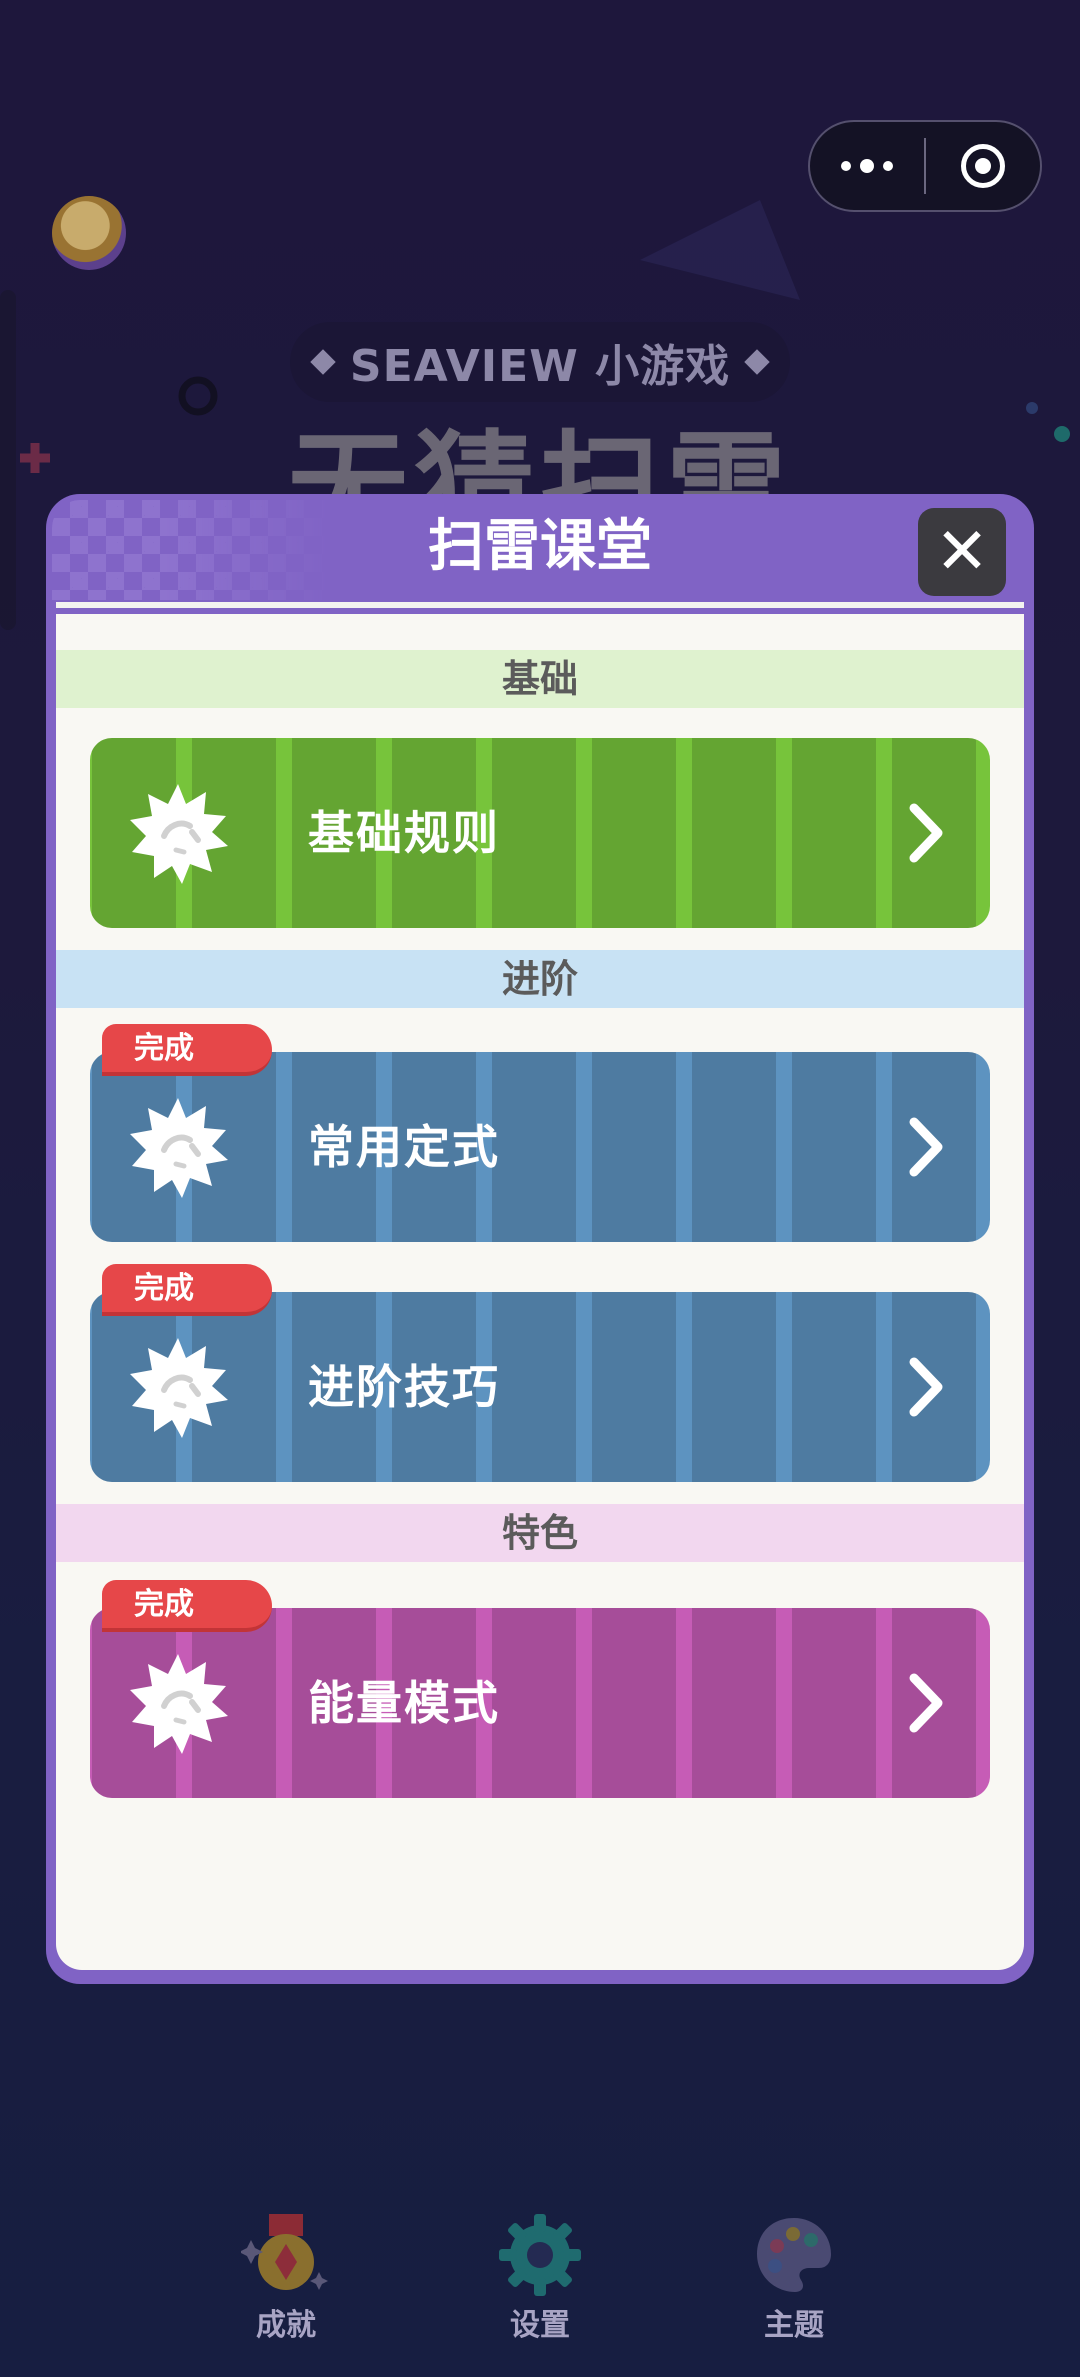  What do you see at coordinates (540, 833) in the screenshot?
I see `lesson-card-basic-rules: 基础规则` at bounding box center [540, 833].